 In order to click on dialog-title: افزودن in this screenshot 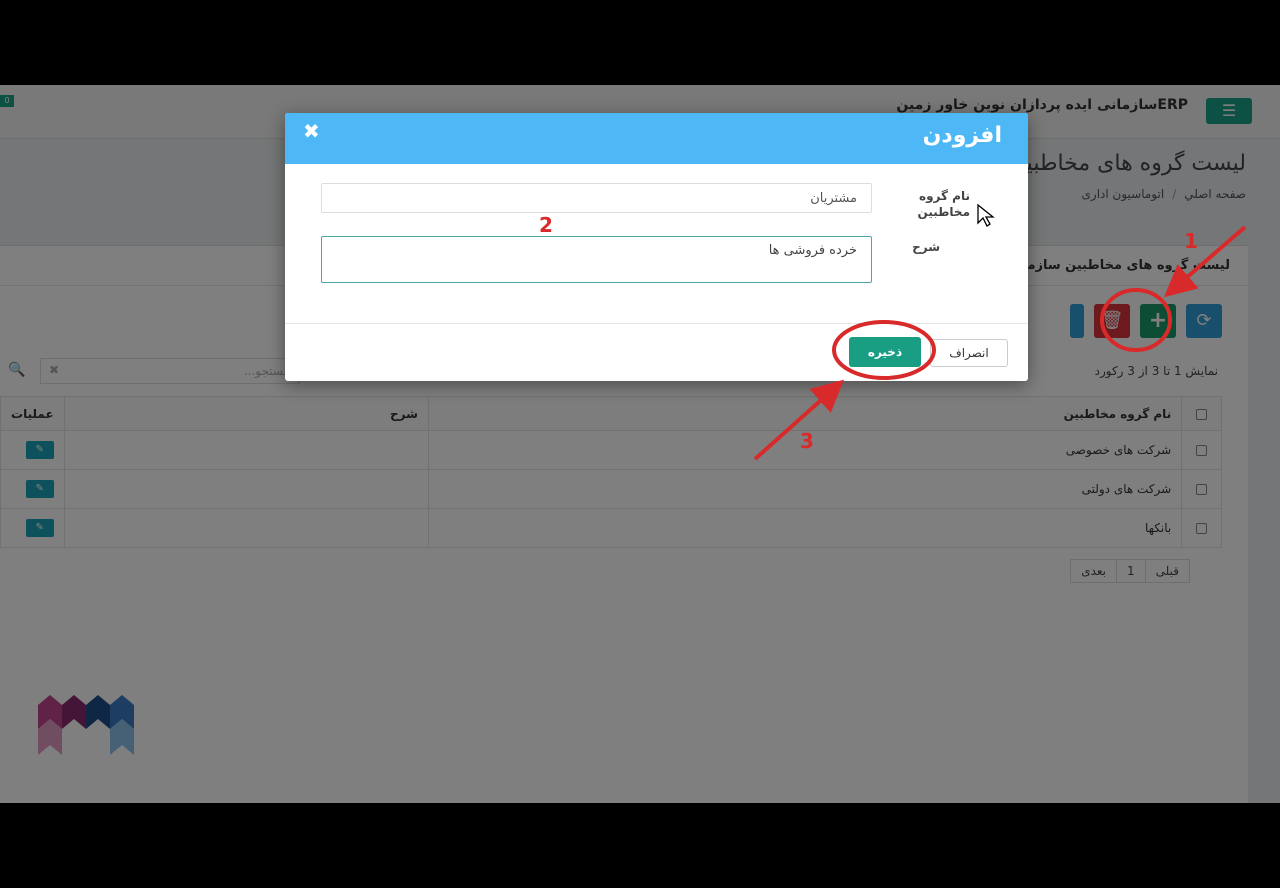, I will do `click(962, 135)`.